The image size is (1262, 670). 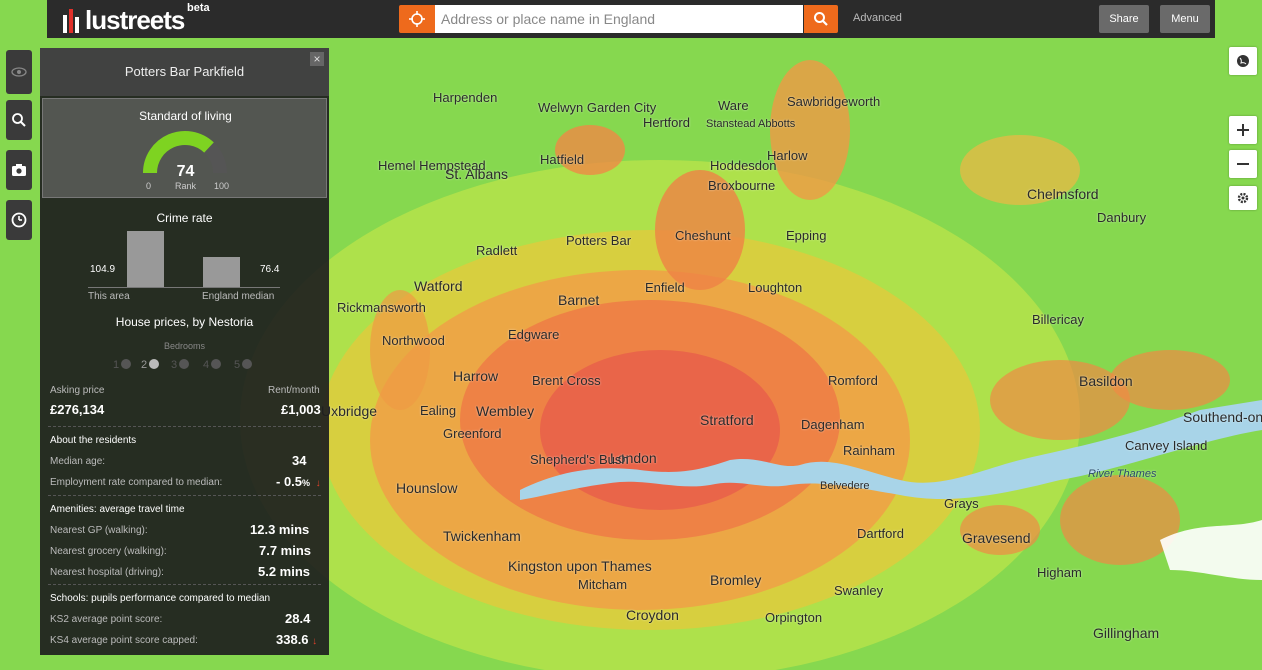 I want to click on map-label: River Thames, so click(x=1122, y=474).